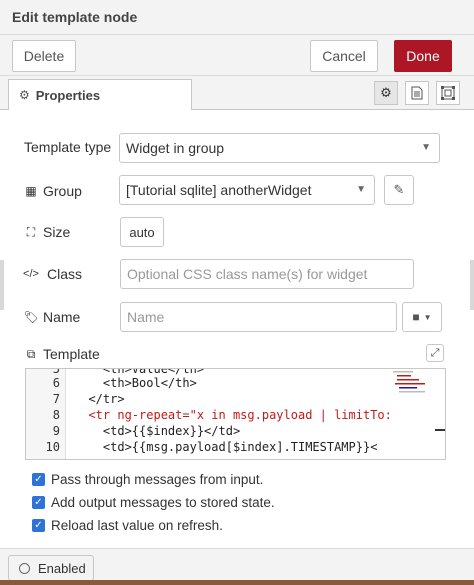  I want to click on template-type-label: Template type, so click(67, 147).